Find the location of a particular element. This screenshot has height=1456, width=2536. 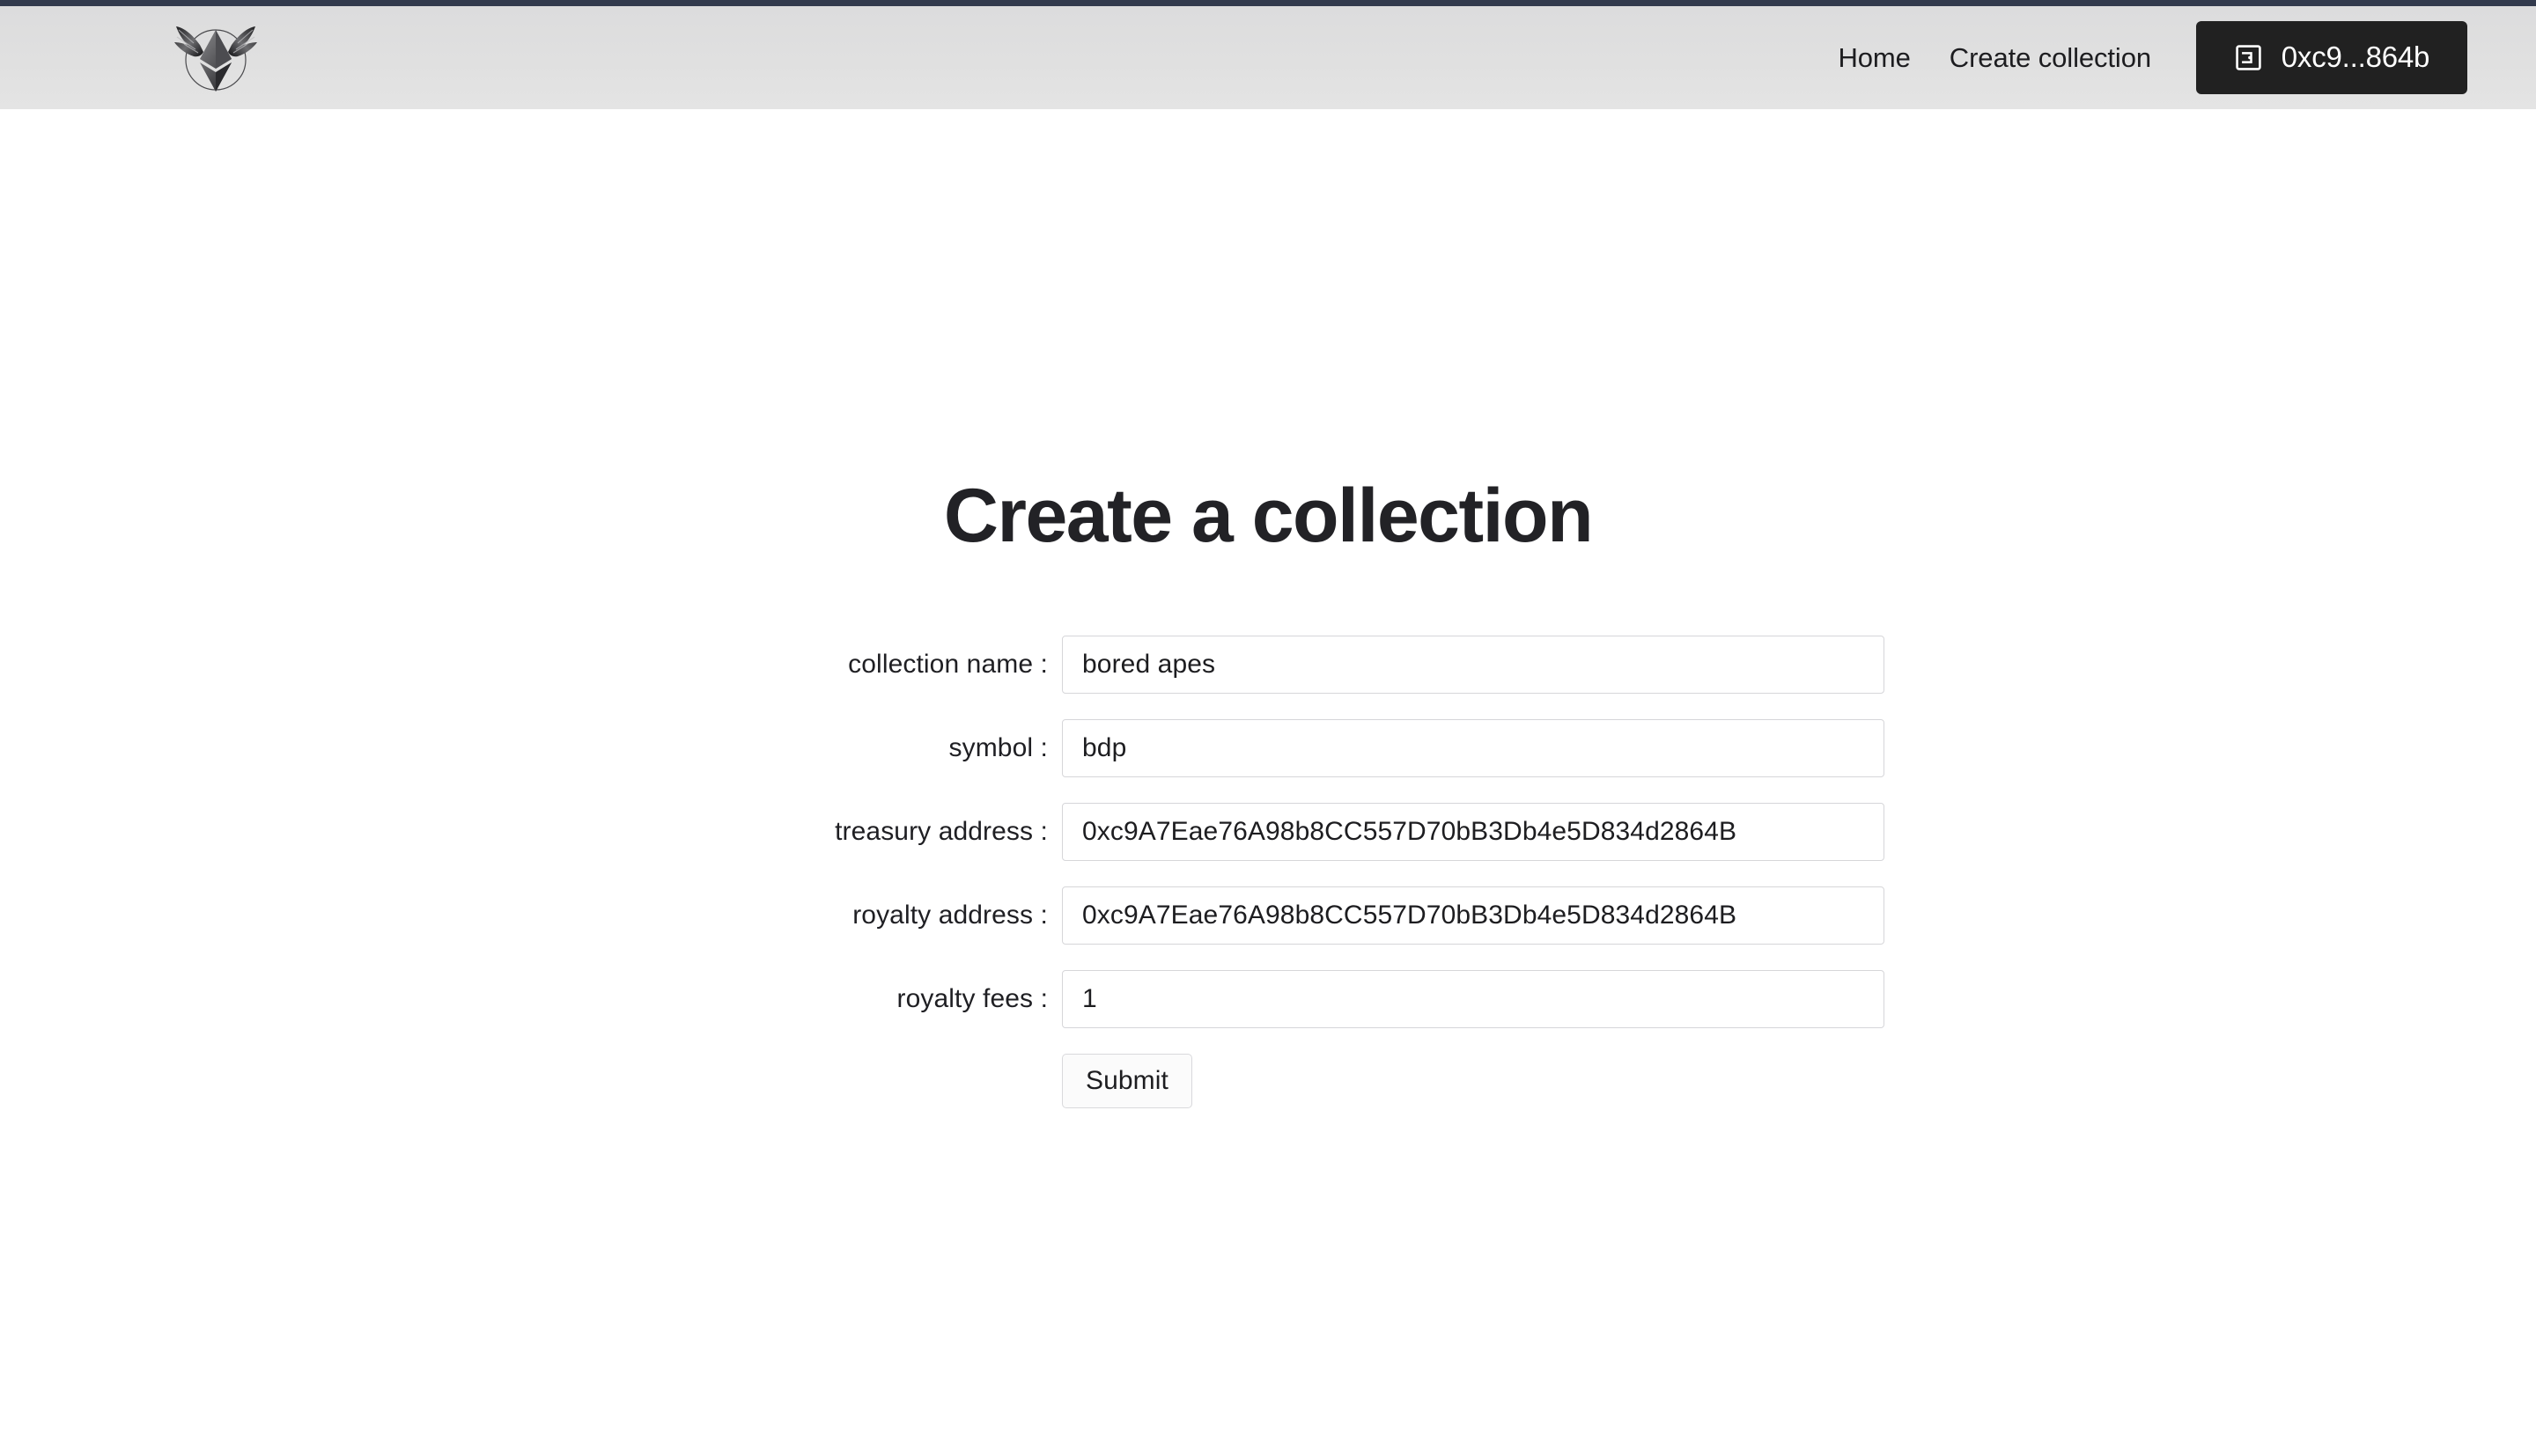

submit-spacer is located at coordinates (946, 1081).